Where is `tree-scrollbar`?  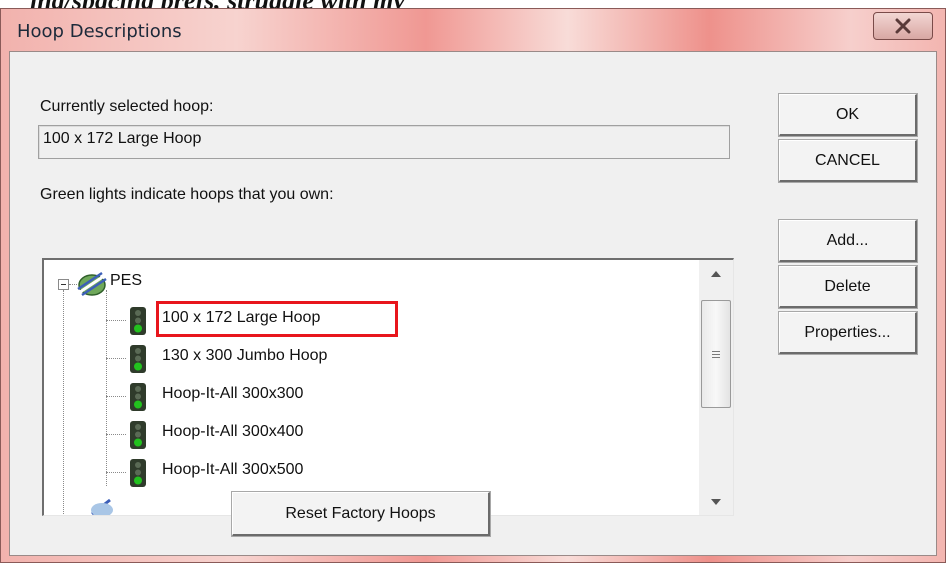 tree-scrollbar is located at coordinates (716, 387).